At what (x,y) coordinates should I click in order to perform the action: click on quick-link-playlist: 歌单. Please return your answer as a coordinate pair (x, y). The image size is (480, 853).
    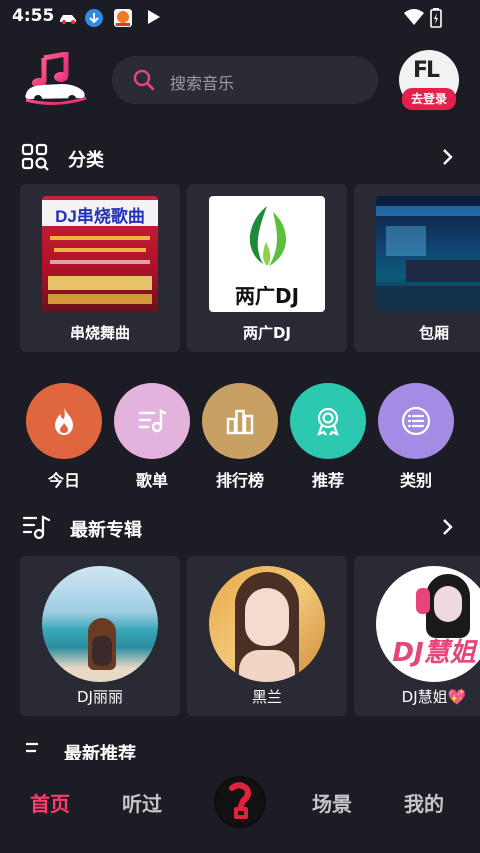
    Looking at the image, I should click on (152, 437).